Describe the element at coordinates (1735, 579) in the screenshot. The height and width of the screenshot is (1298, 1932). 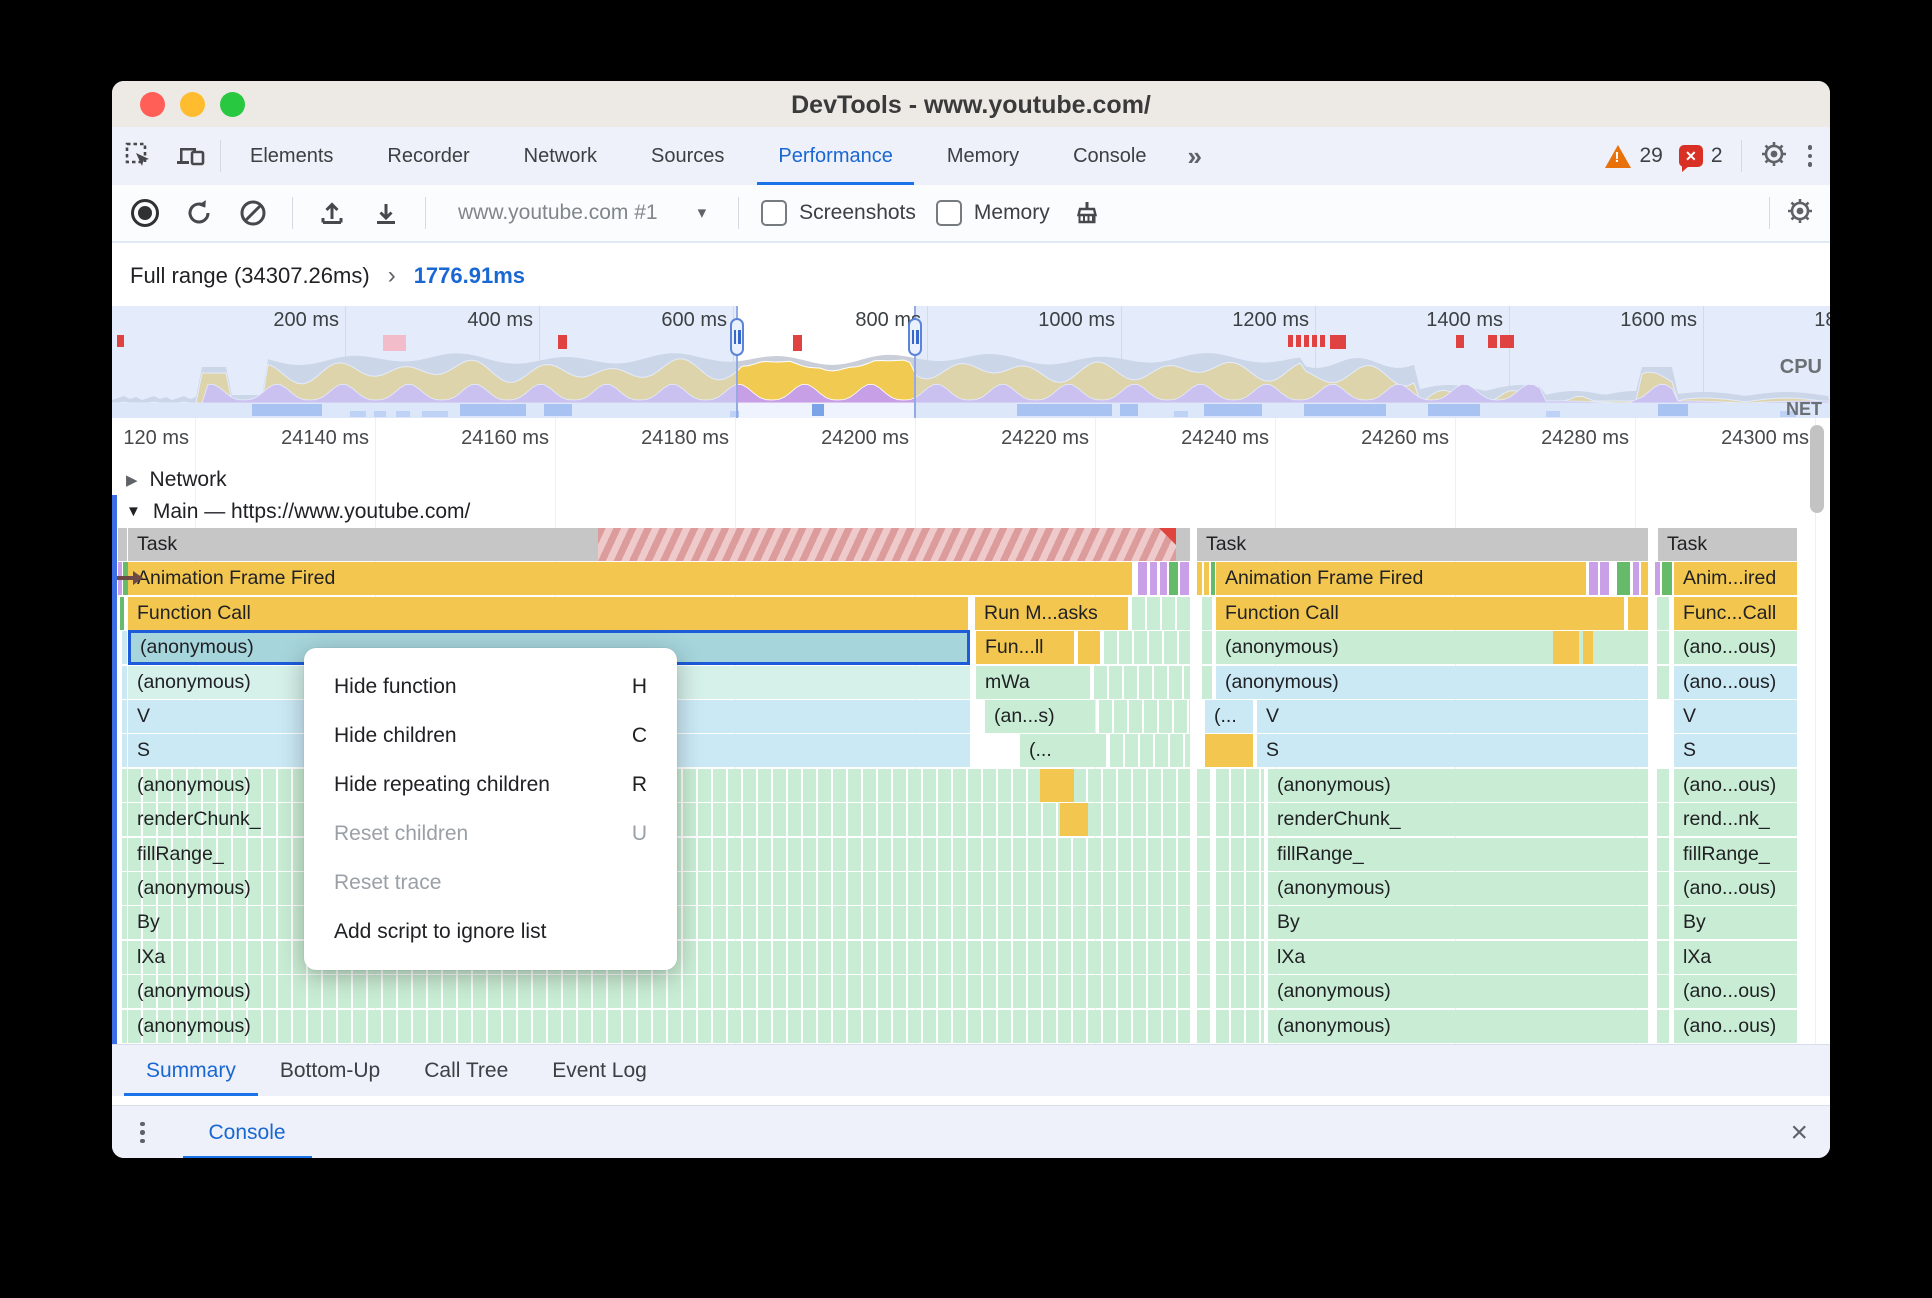
I see `flame-bar-animired: Anim...ired` at that location.